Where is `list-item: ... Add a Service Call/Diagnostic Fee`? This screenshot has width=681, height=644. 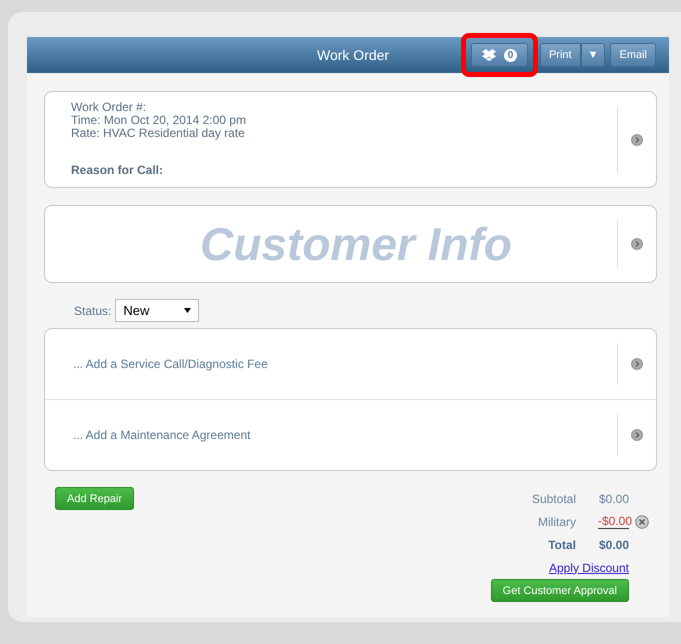 list-item: ... Add a Service Call/Diagnostic Fee is located at coordinates (350, 364).